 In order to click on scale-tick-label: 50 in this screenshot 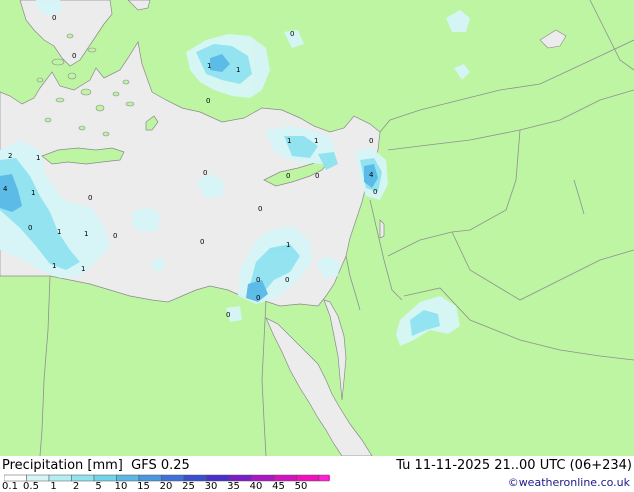, I will do `click(301, 486)`.